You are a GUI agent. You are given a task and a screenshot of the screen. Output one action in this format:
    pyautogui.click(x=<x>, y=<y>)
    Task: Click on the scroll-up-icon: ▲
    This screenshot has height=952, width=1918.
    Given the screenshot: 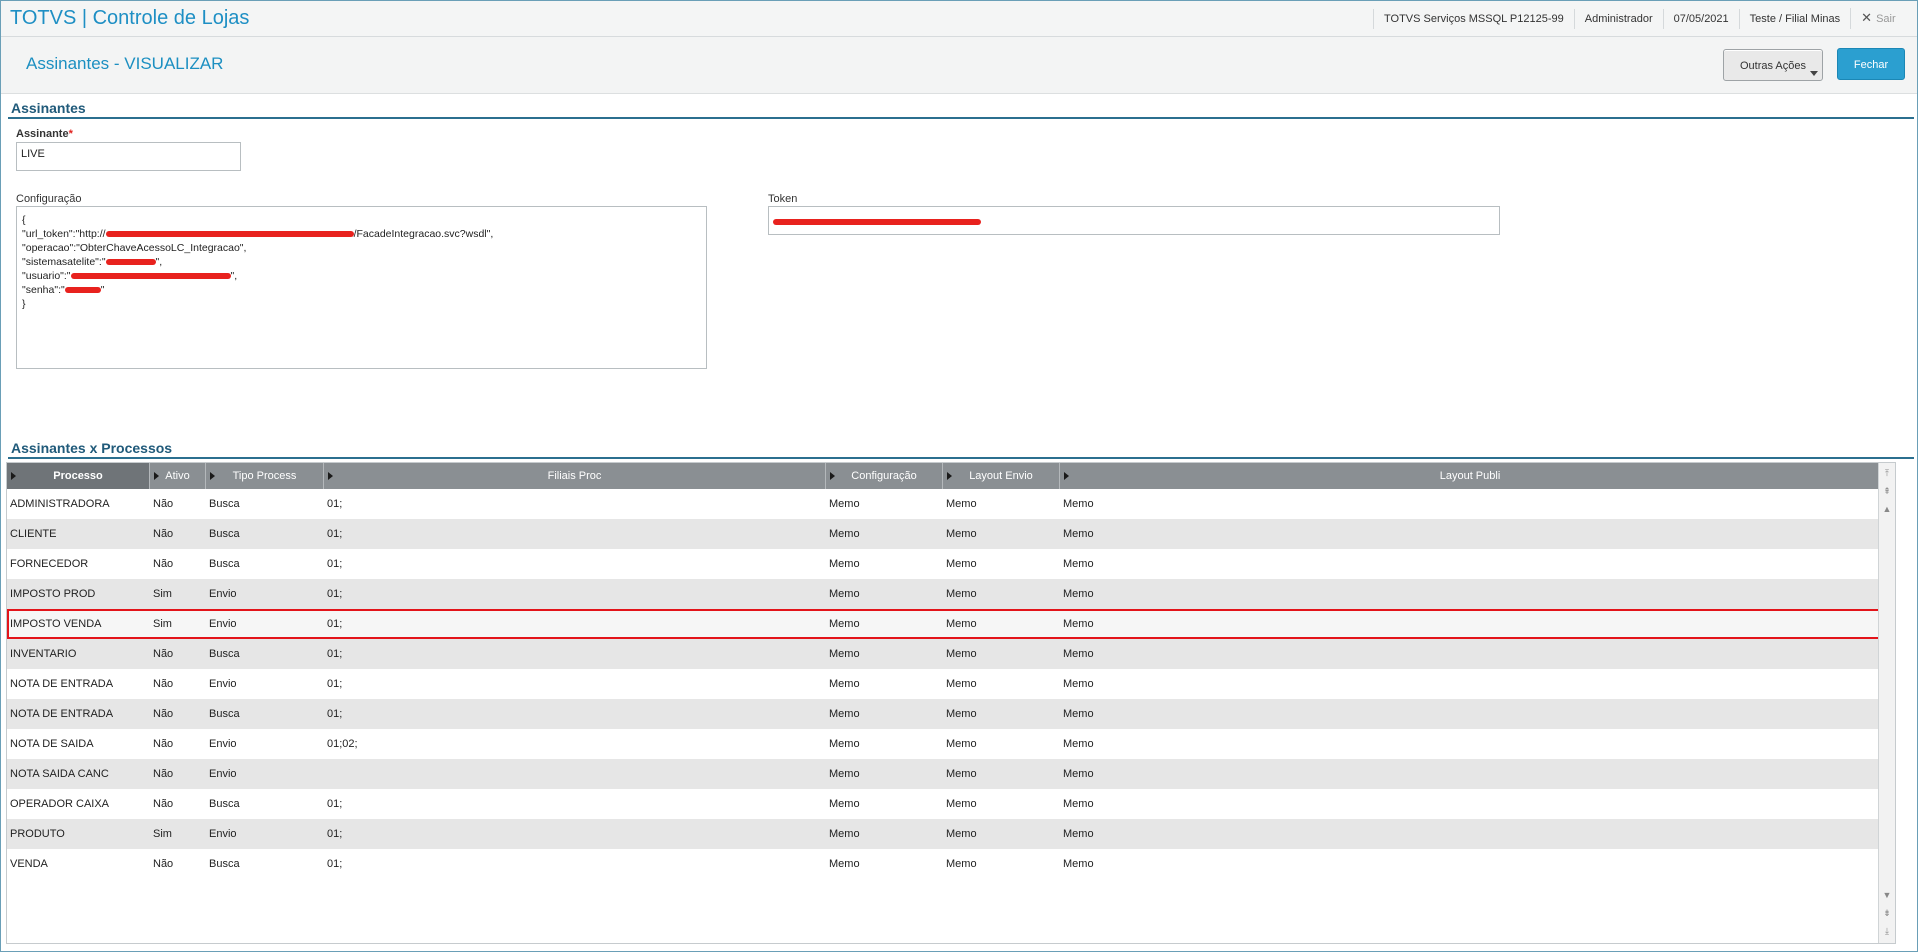 What is the action you would take?
    pyautogui.click(x=1887, y=509)
    